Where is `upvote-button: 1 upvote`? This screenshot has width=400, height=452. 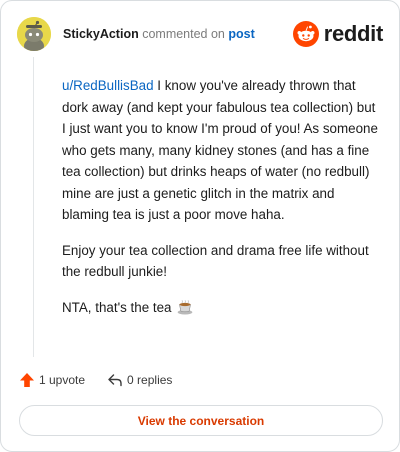
upvote-button: 1 upvote is located at coordinates (52, 380).